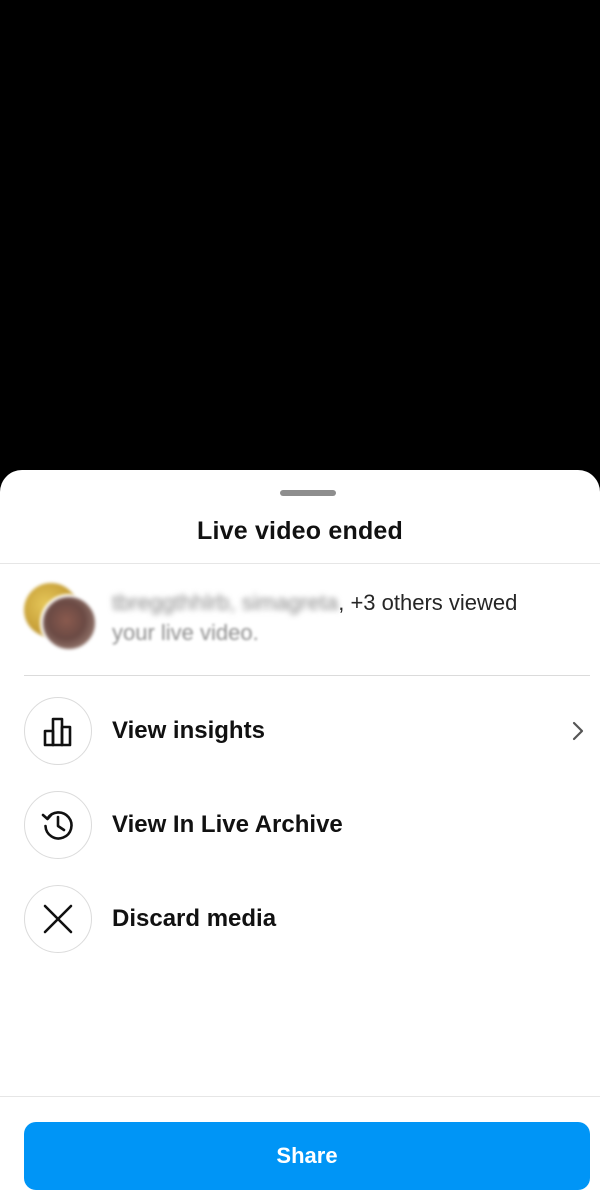 Image resolution: width=600 pixels, height=1200 pixels. What do you see at coordinates (58, 825) in the screenshot?
I see `history-clock-icon` at bounding box center [58, 825].